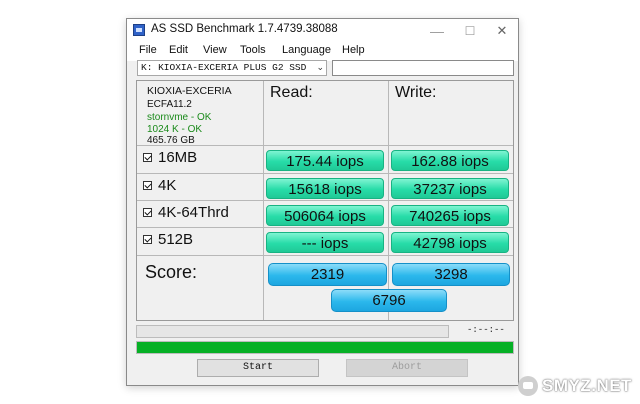  Describe the element at coordinates (450, 188) in the screenshot. I see `result-write-4k: 37237 iops` at that location.